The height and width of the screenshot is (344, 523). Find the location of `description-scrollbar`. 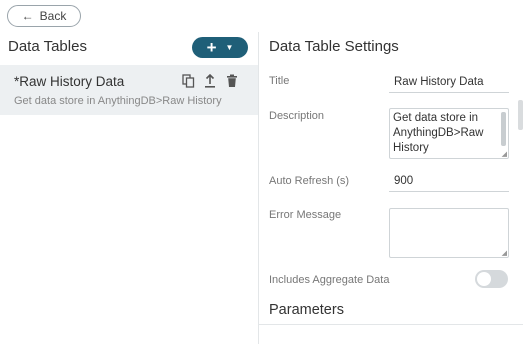

description-scrollbar is located at coordinates (503, 129).